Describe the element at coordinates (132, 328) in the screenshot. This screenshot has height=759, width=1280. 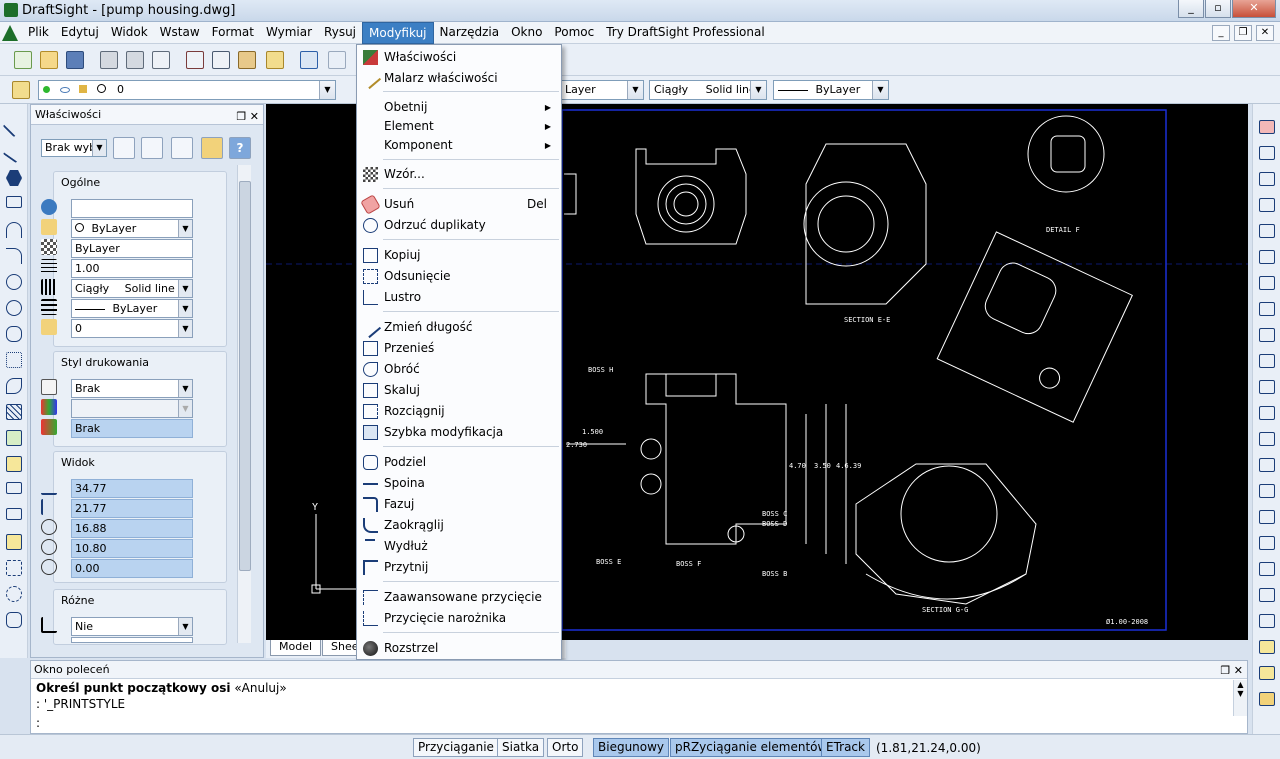
I see `prop-layer-name: 0 ▼` at that location.